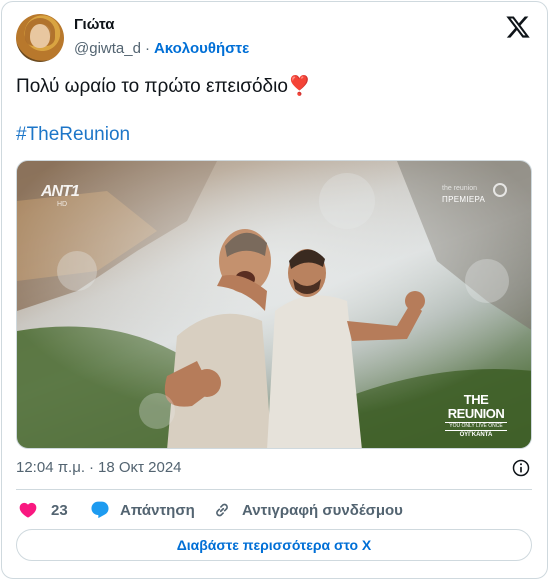  What do you see at coordinates (518, 27) in the screenshot?
I see `x-logo-icon` at bounding box center [518, 27].